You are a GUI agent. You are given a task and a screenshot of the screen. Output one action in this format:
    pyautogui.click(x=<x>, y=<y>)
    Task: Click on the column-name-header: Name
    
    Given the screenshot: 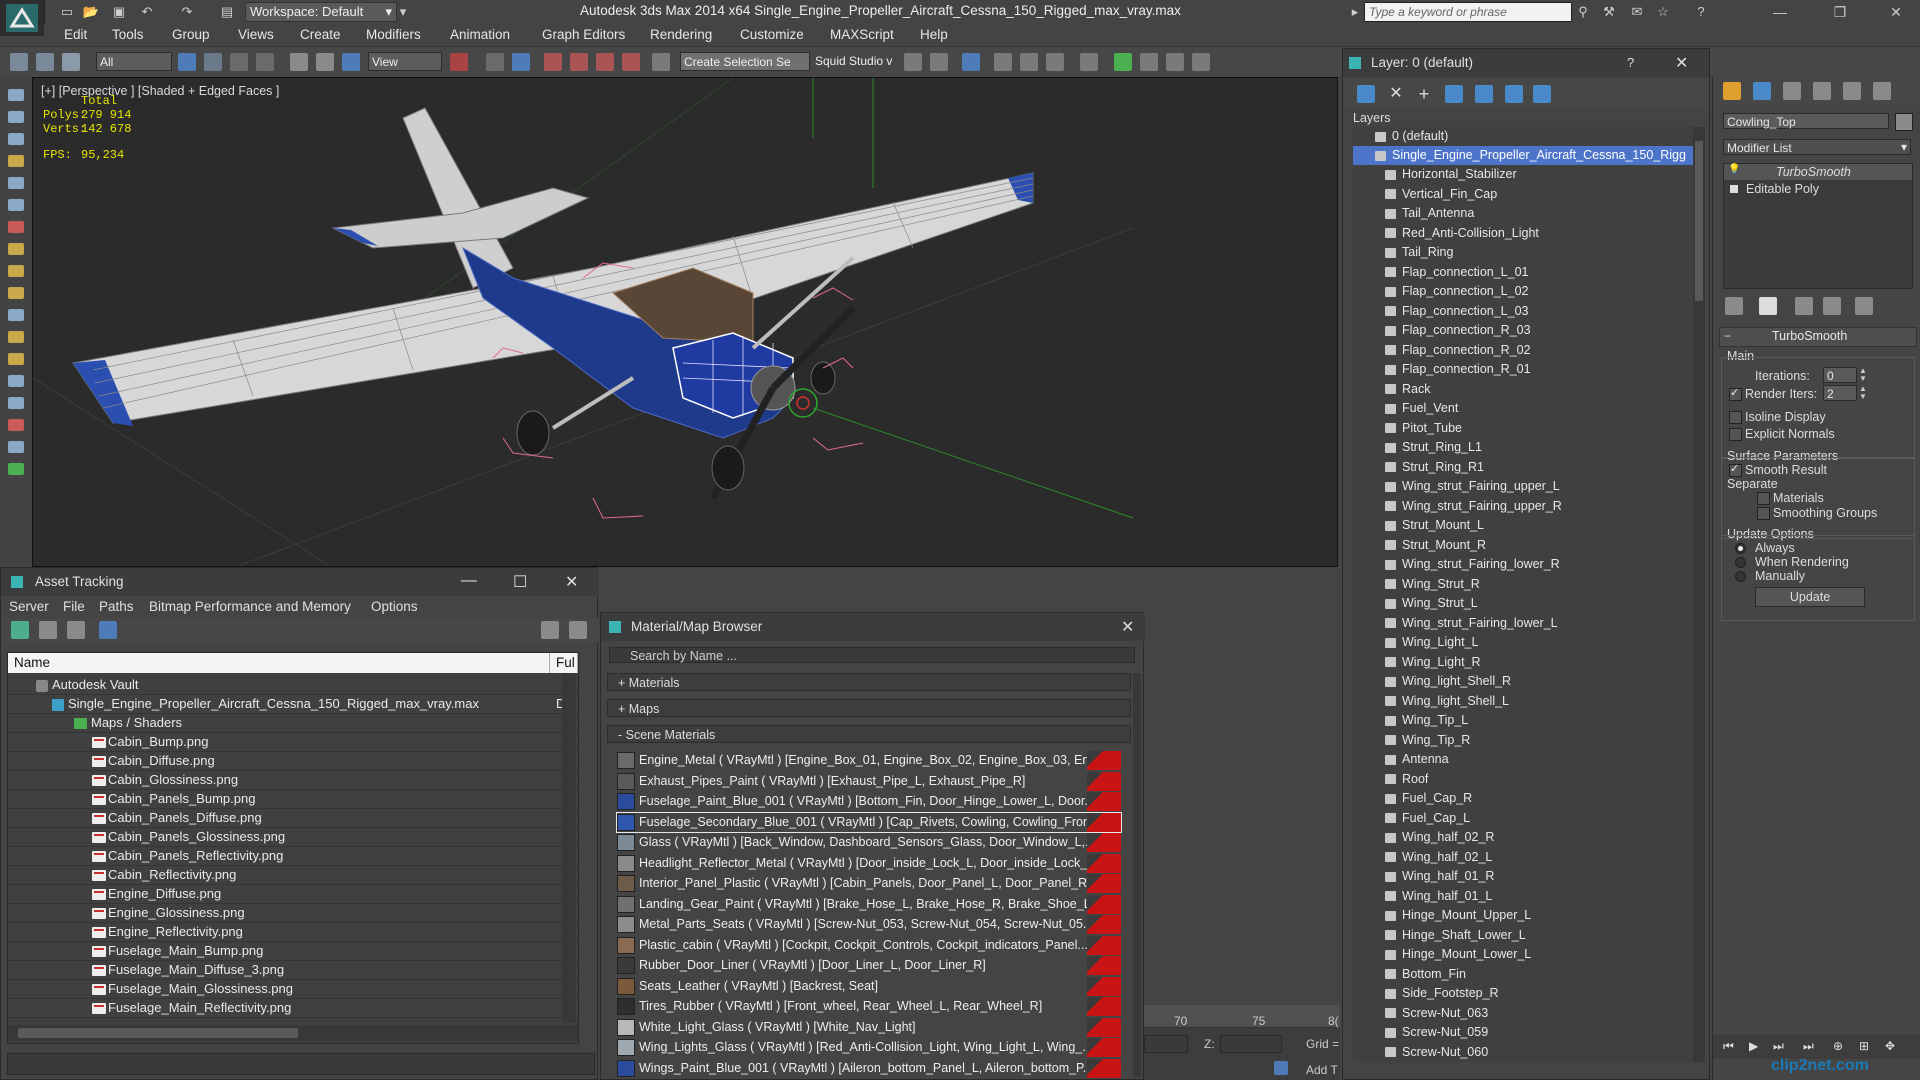 What is the action you would take?
    pyautogui.click(x=279, y=663)
    